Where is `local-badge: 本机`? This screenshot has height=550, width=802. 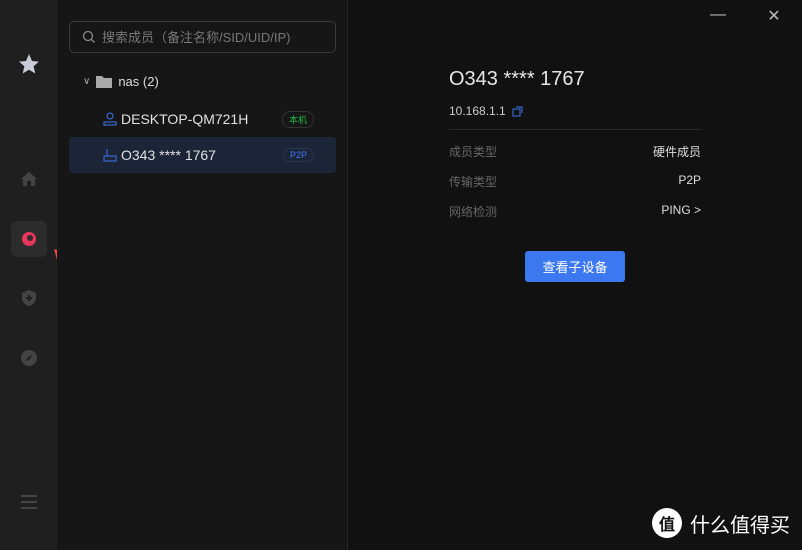
local-badge: 本机 is located at coordinates (297, 119).